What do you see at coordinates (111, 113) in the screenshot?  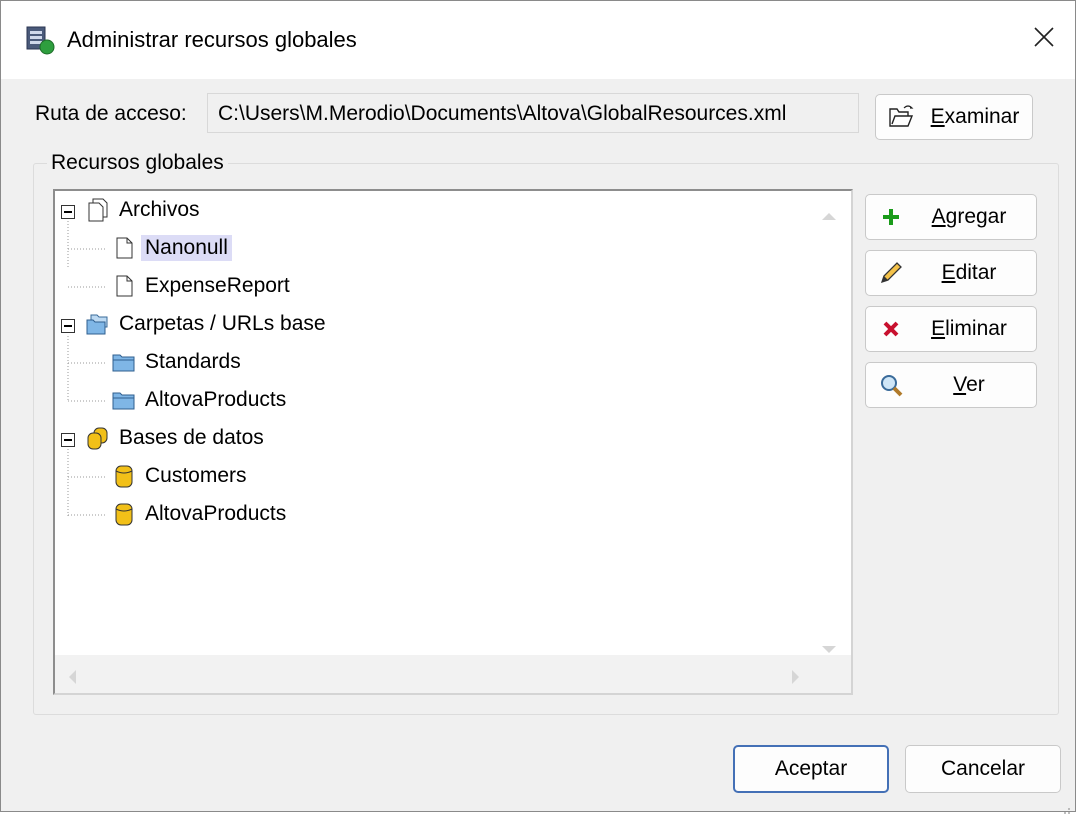 I see `path-label: Ruta de acceso:` at bounding box center [111, 113].